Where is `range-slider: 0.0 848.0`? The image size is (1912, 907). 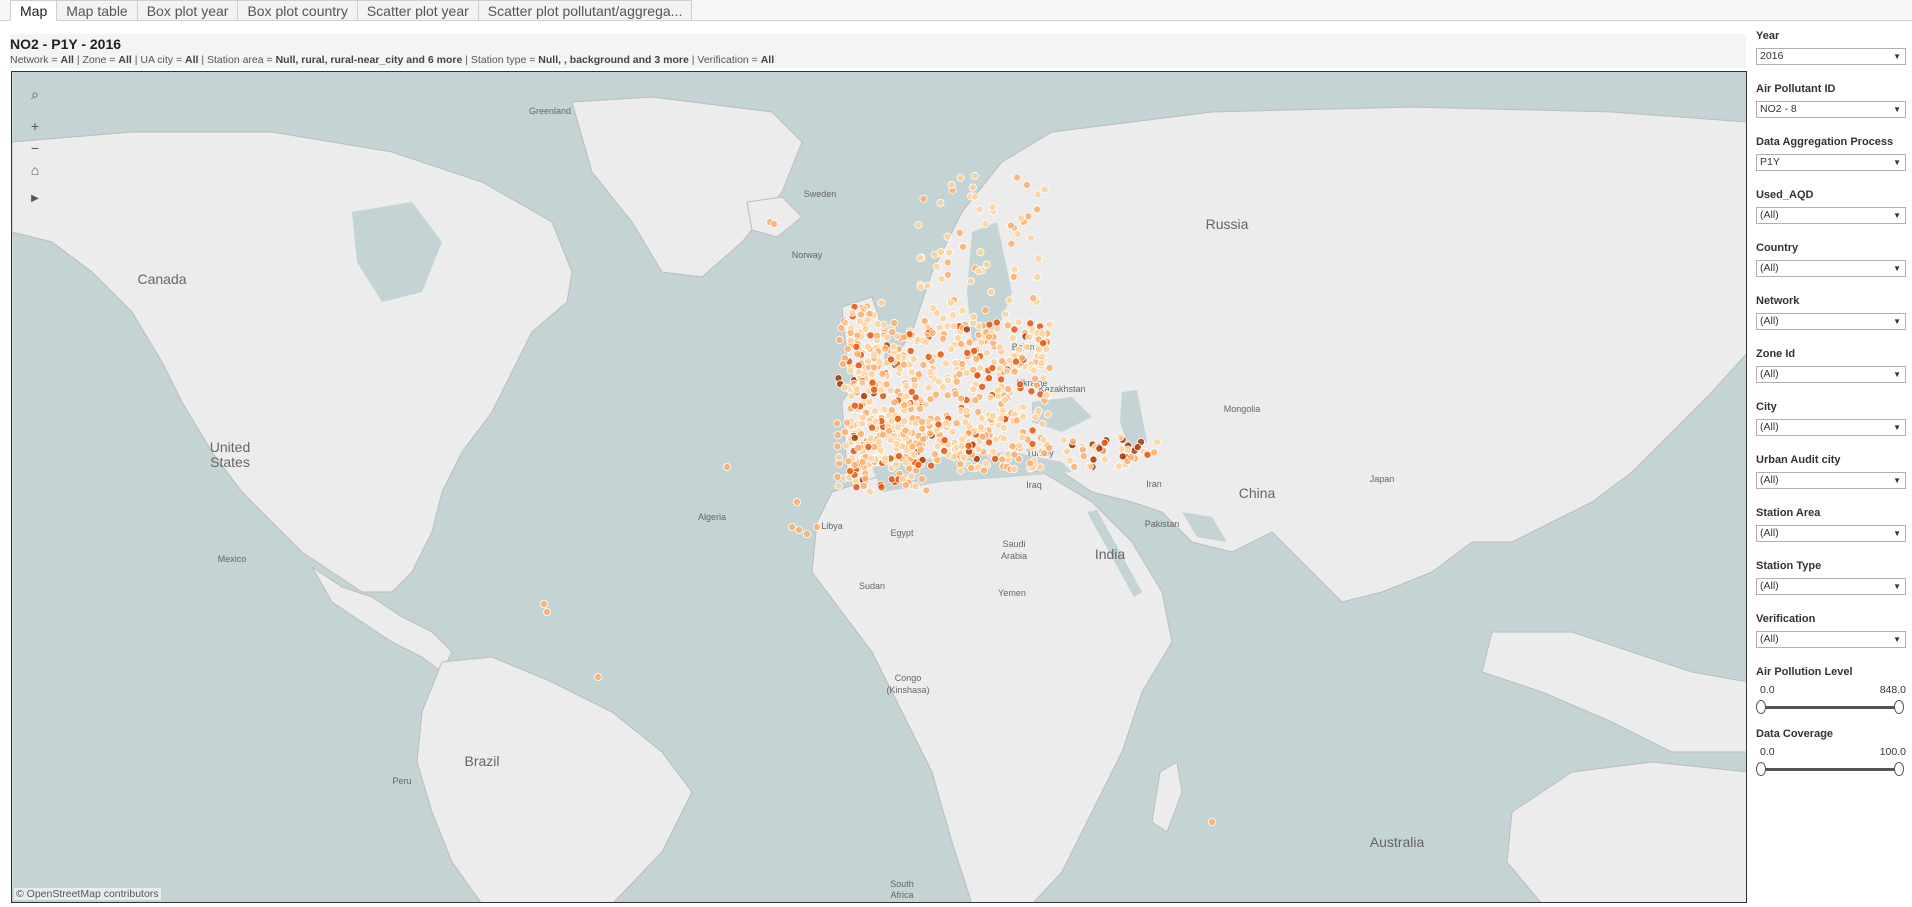
range-slider: 0.0 848.0 is located at coordinates (1831, 699).